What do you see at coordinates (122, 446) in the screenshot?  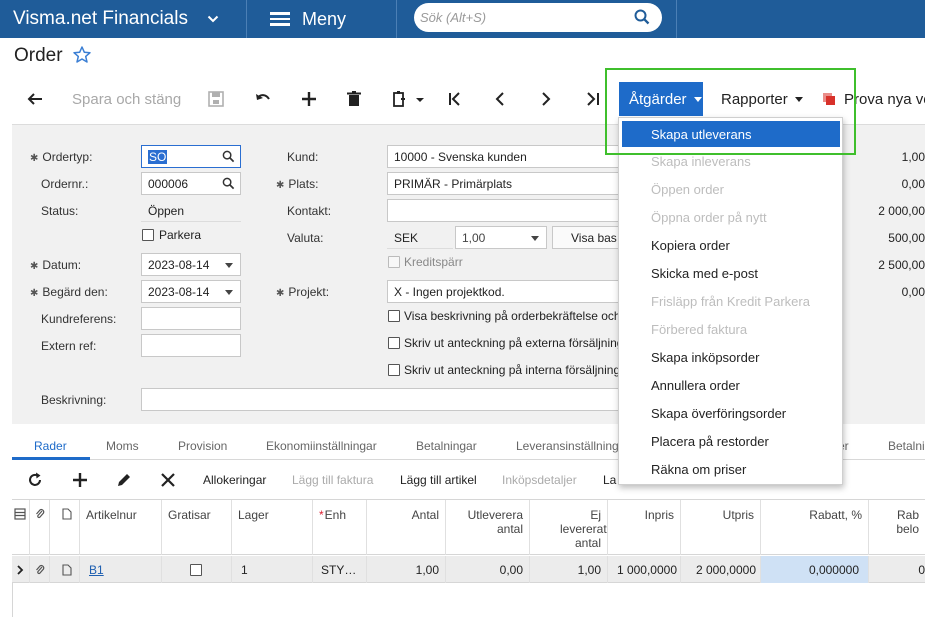 I see `tab-moms: Moms` at bounding box center [122, 446].